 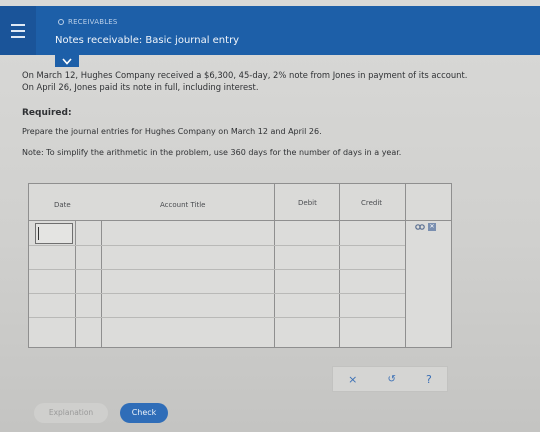 What do you see at coordinates (429, 379) in the screenshot?
I see `help-icon: ?` at bounding box center [429, 379].